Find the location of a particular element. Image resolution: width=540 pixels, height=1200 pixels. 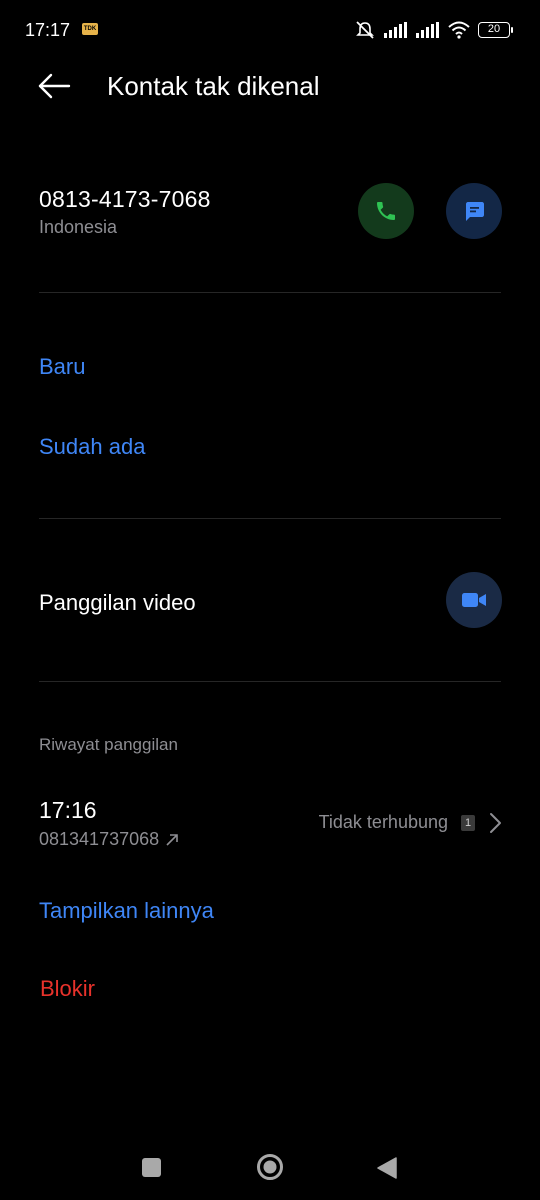

call-time: 17:16 is located at coordinates (68, 810).